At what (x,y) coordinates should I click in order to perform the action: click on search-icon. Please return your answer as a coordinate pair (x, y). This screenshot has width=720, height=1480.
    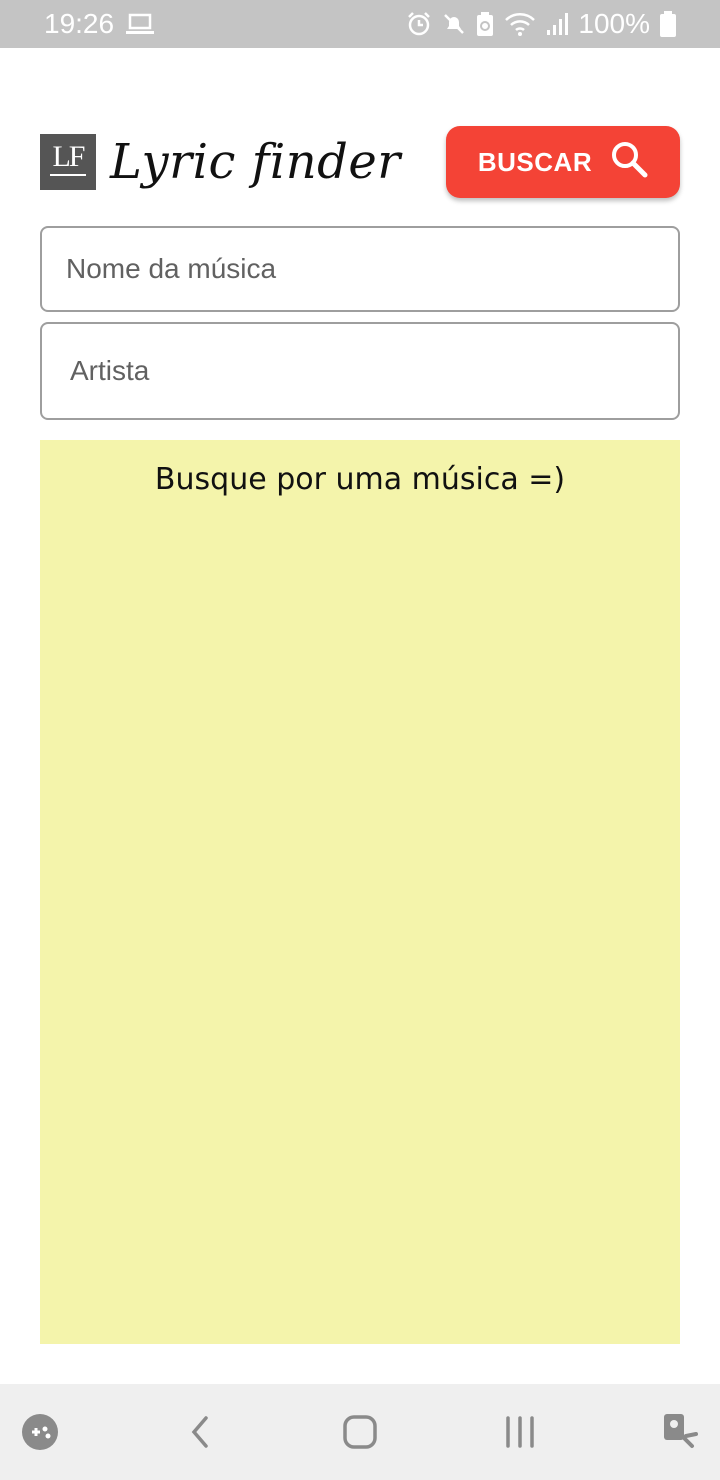
    Looking at the image, I should click on (629, 162).